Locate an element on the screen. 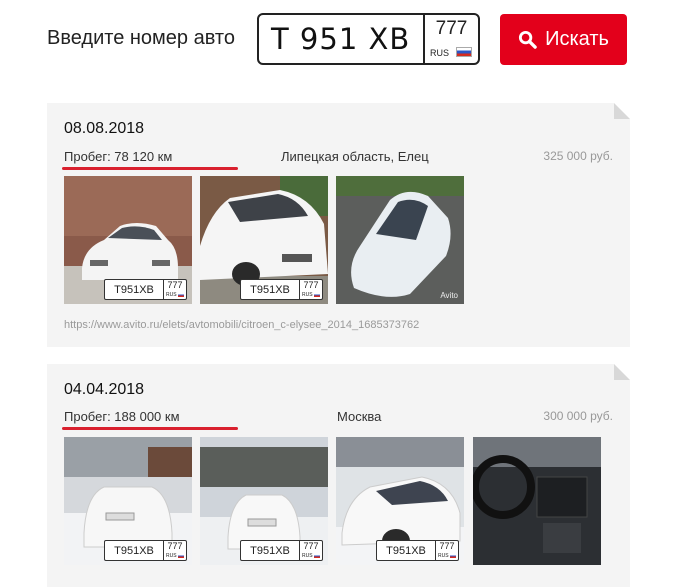 Image resolution: width=700 pixels, height=587 pixels. search-label: Введите номер авто is located at coordinates (141, 38).